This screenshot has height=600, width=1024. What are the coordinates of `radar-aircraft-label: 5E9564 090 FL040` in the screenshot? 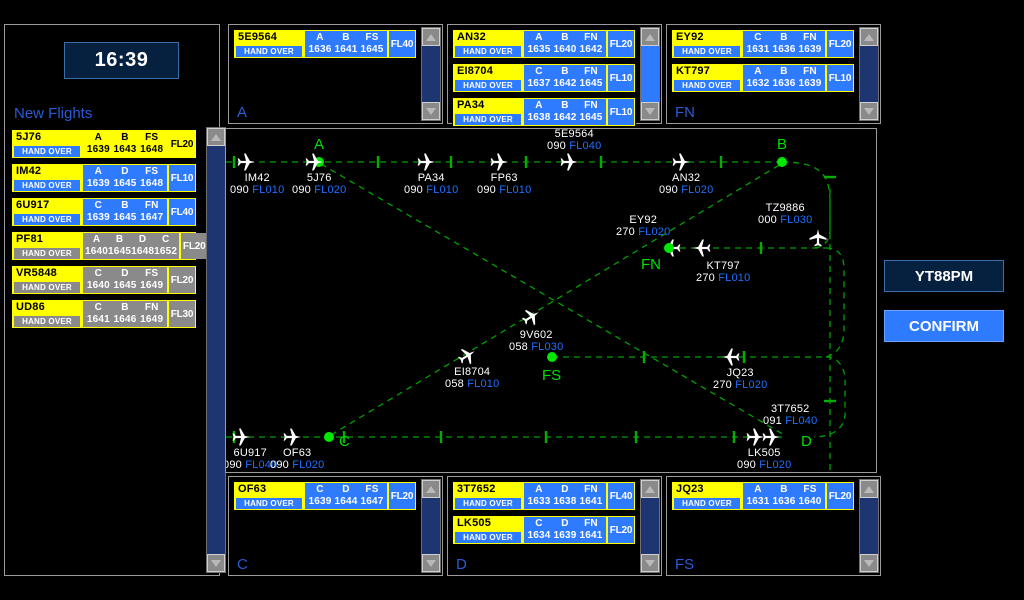 It's located at (574, 140).